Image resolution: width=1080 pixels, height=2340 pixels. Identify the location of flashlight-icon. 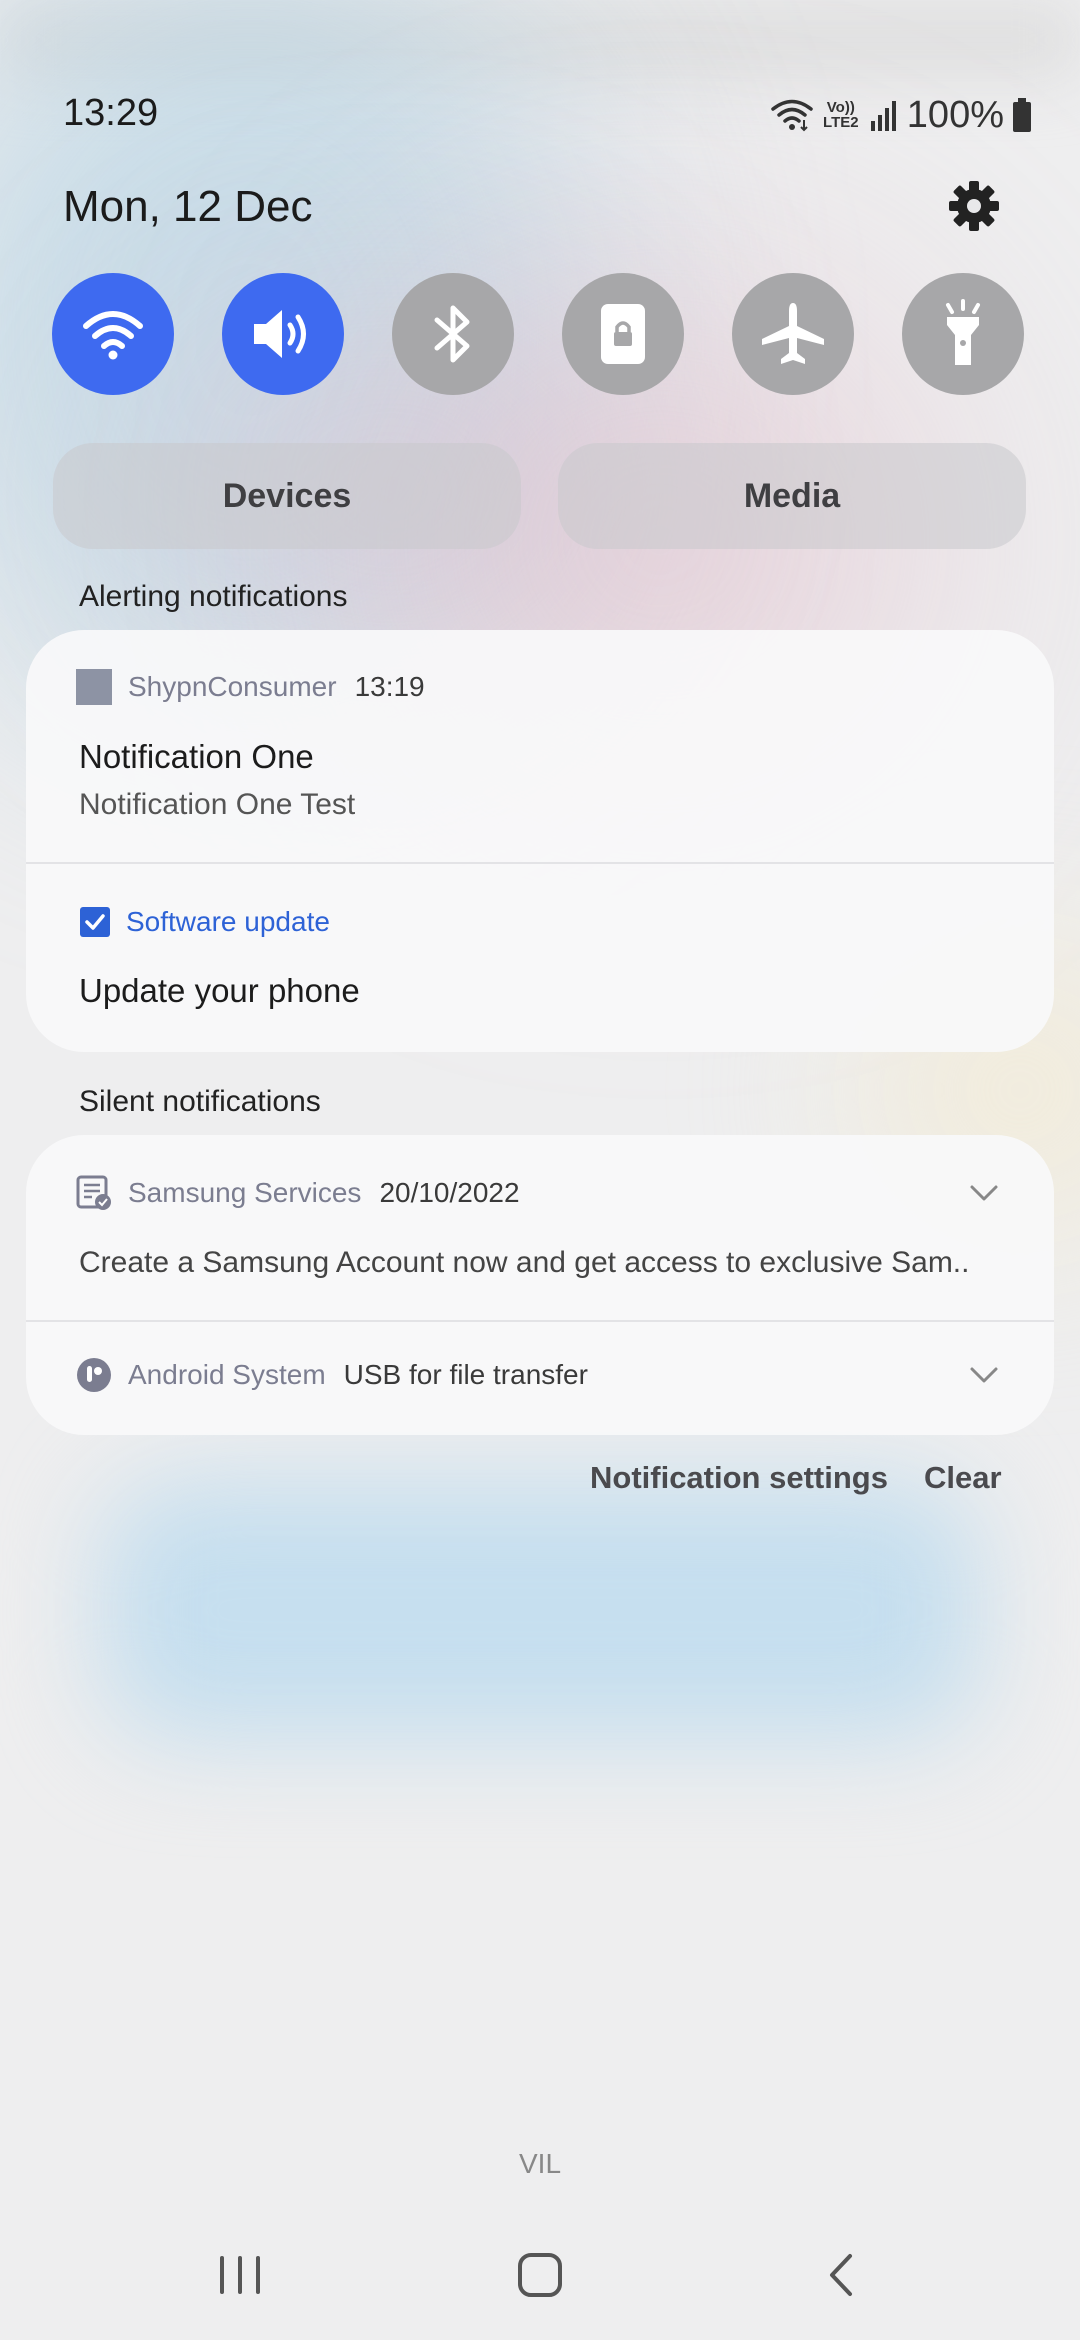
(963, 332).